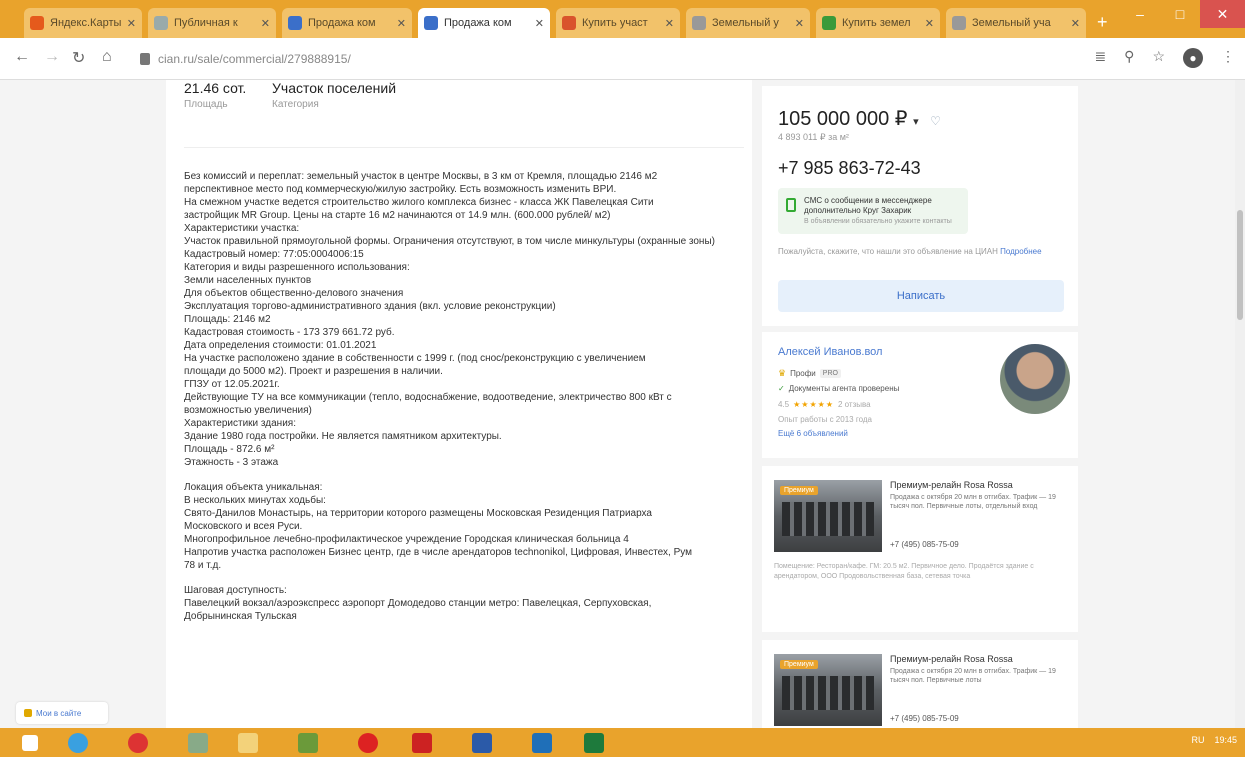  What do you see at coordinates (232, 384) in the screenshot?
I see `description-line: ГПЗУ от 12.05.2021г.` at bounding box center [232, 384].